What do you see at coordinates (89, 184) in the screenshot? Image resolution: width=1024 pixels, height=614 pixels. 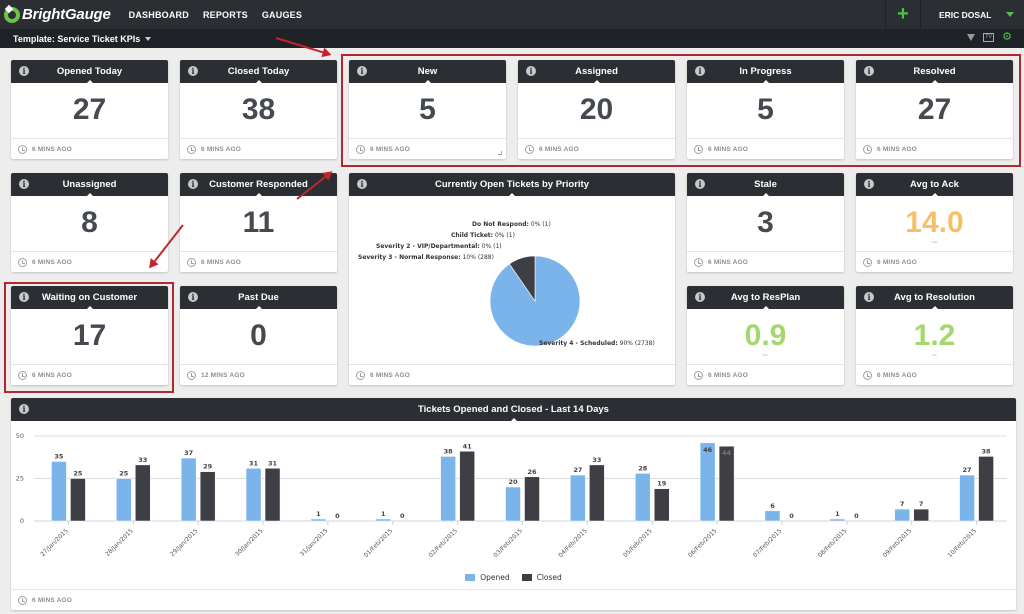 I see `card-title: Unassigned` at bounding box center [89, 184].